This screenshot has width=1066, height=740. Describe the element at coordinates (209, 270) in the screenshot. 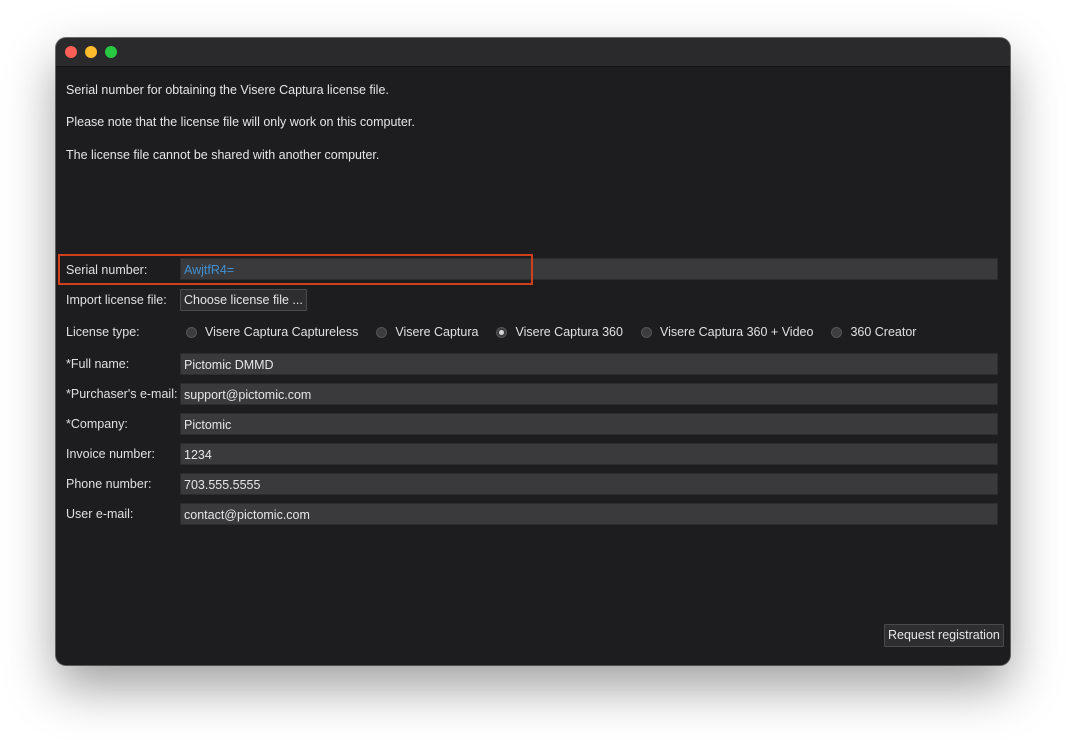

I see `serial-number-value: AwjtfR4=` at that location.